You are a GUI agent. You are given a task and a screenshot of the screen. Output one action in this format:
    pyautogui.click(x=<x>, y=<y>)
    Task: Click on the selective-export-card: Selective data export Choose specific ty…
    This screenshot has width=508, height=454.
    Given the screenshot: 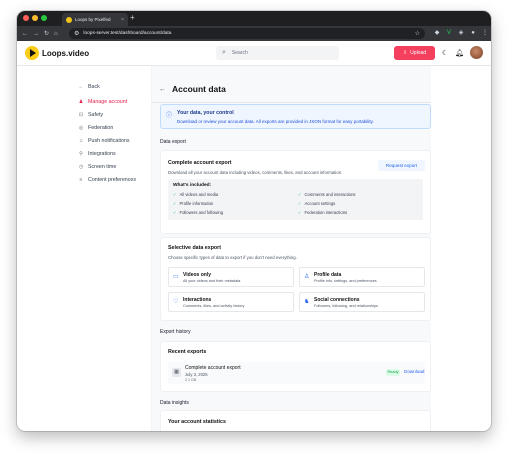 What is the action you would take?
    pyautogui.click(x=295, y=279)
    